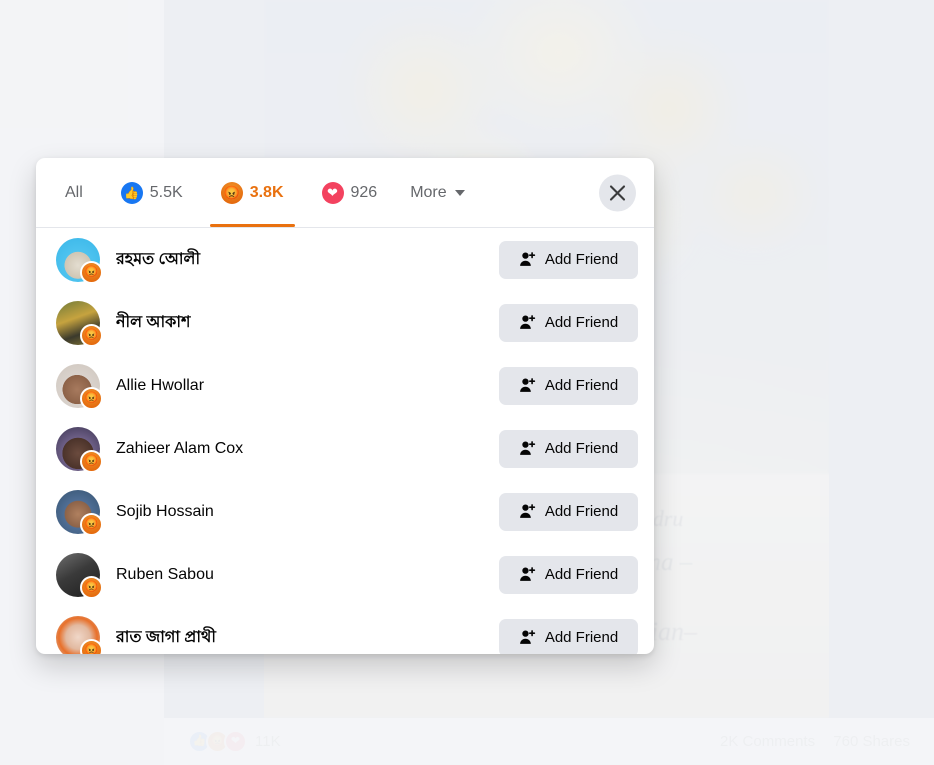 The image size is (934, 765). I want to click on tab-angry: 😡 3.8K, so click(252, 192).